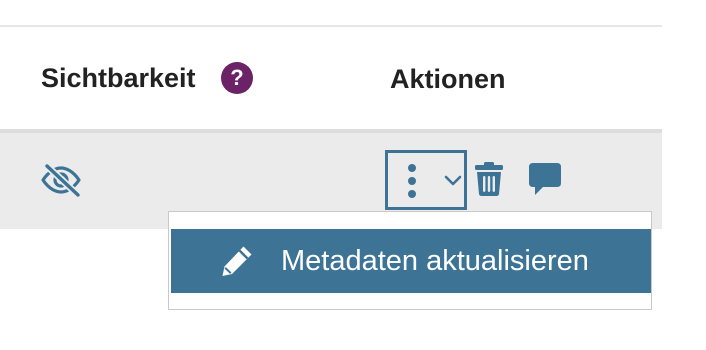 This screenshot has width=706, height=350. Describe the element at coordinates (545, 179) in the screenshot. I see `comment-icon` at that location.